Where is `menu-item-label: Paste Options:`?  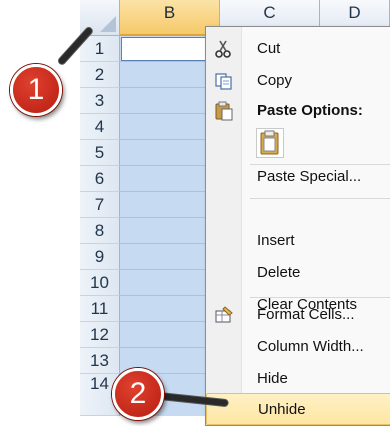 menu-item-label: Paste Options: is located at coordinates (310, 110).